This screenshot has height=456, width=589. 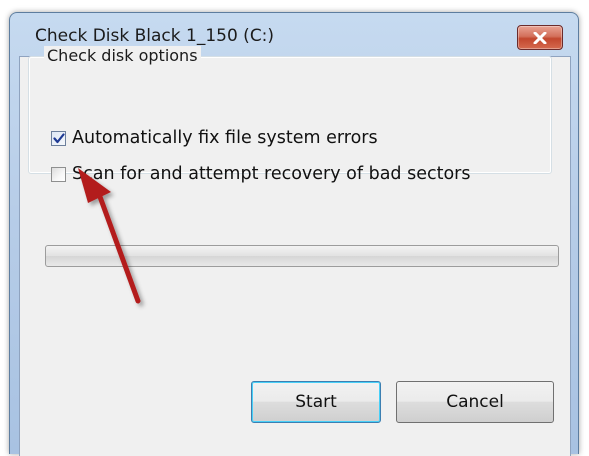 I want to click on close-x-icon, so click(x=540, y=37).